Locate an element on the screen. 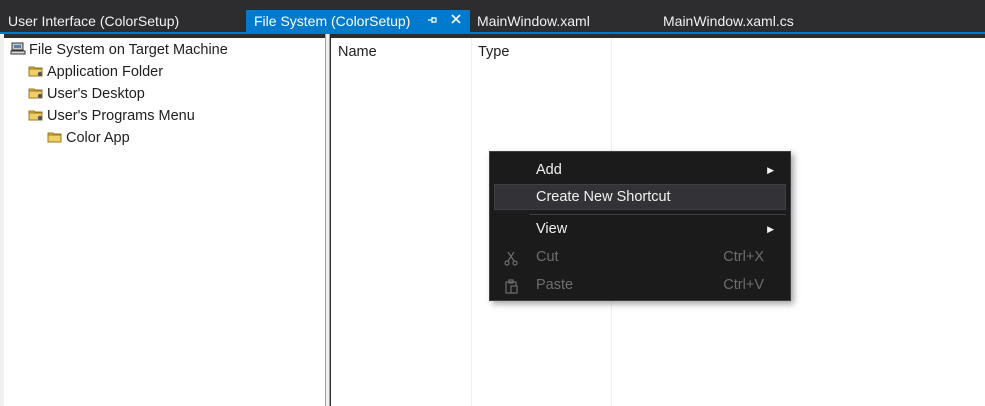 This screenshot has width=985, height=406. tree-item-users-desktop: User's Desktop is located at coordinates (86, 93).